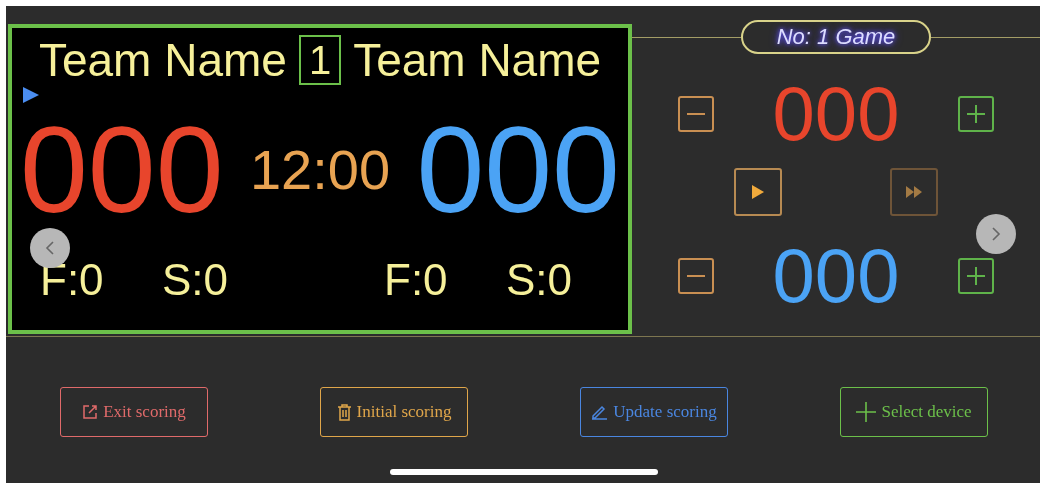 The image size is (1040, 483). Describe the element at coordinates (914, 412) in the screenshot. I see `add-button: Select device` at that location.